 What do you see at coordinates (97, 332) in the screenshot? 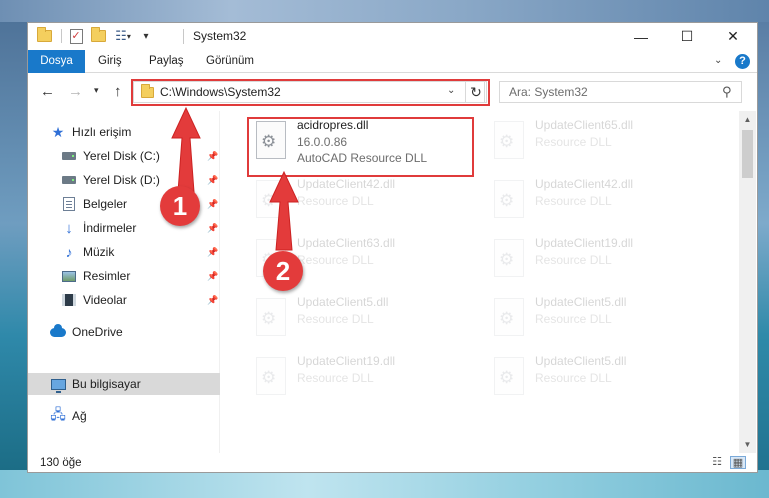
I see `sidebar-item-label: OneDrive` at bounding box center [97, 332].